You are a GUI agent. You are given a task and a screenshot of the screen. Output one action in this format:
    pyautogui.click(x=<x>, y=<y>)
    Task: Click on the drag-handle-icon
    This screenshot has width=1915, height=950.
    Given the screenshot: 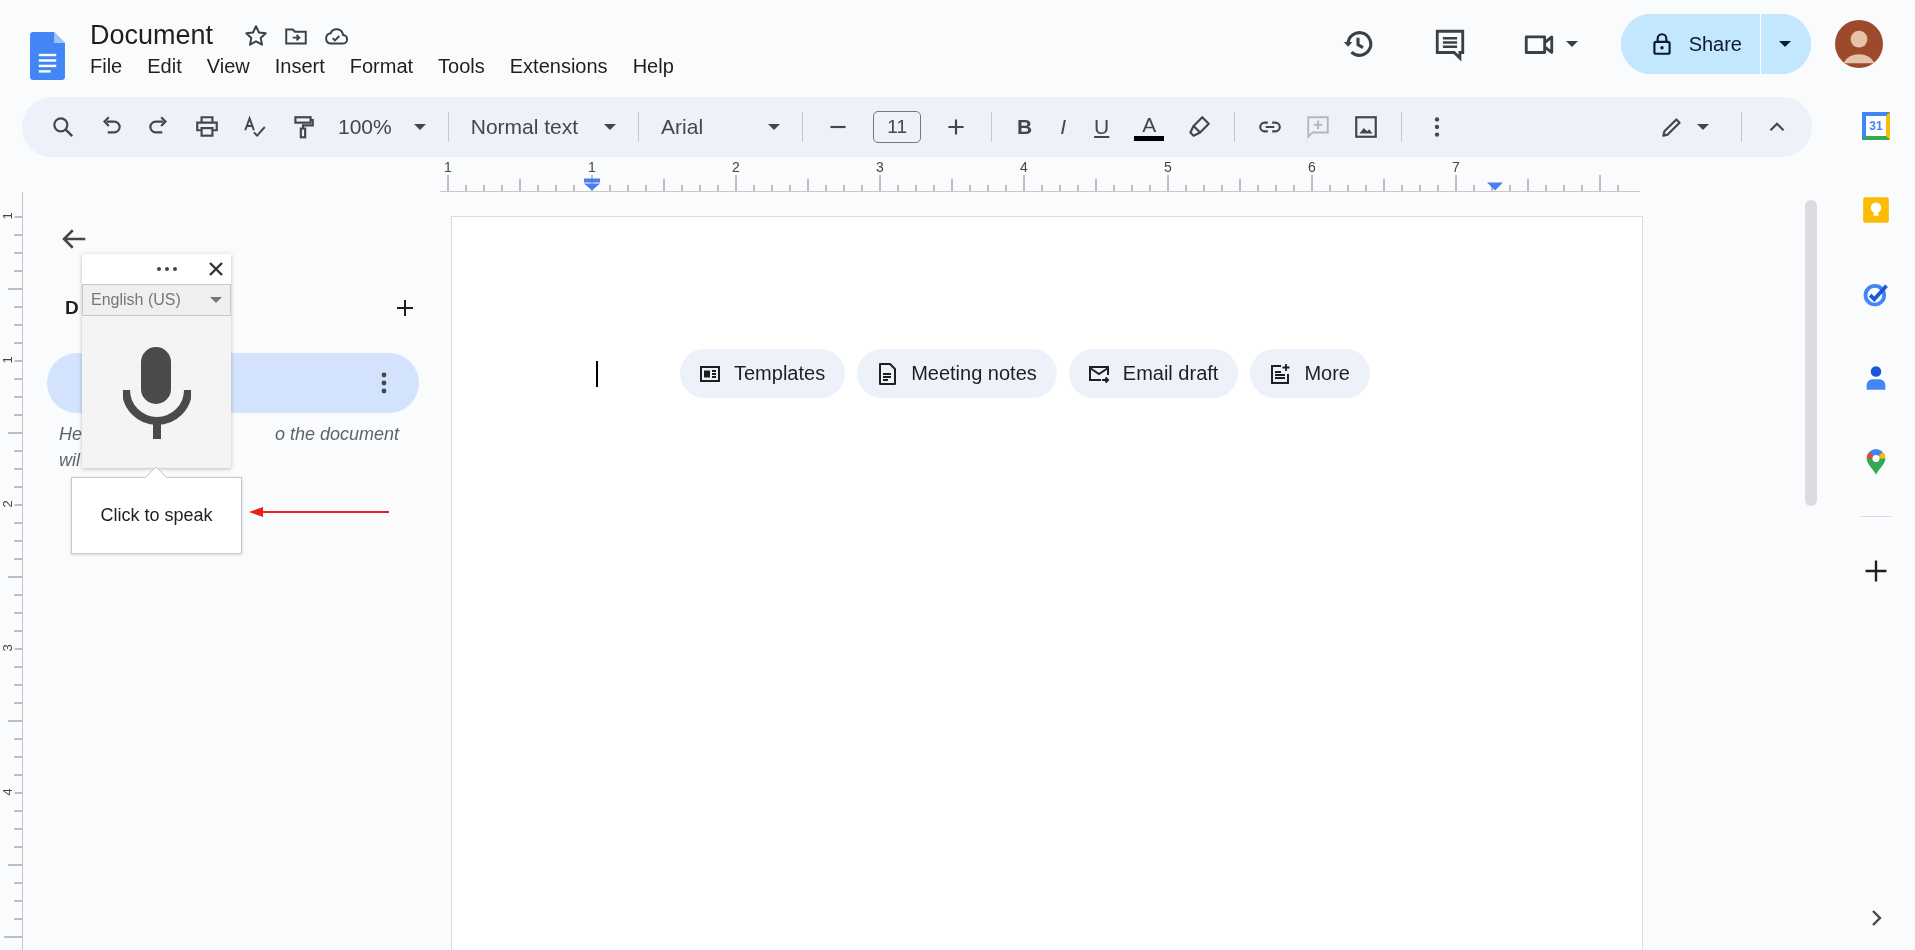 What is the action you would take?
    pyautogui.click(x=167, y=269)
    